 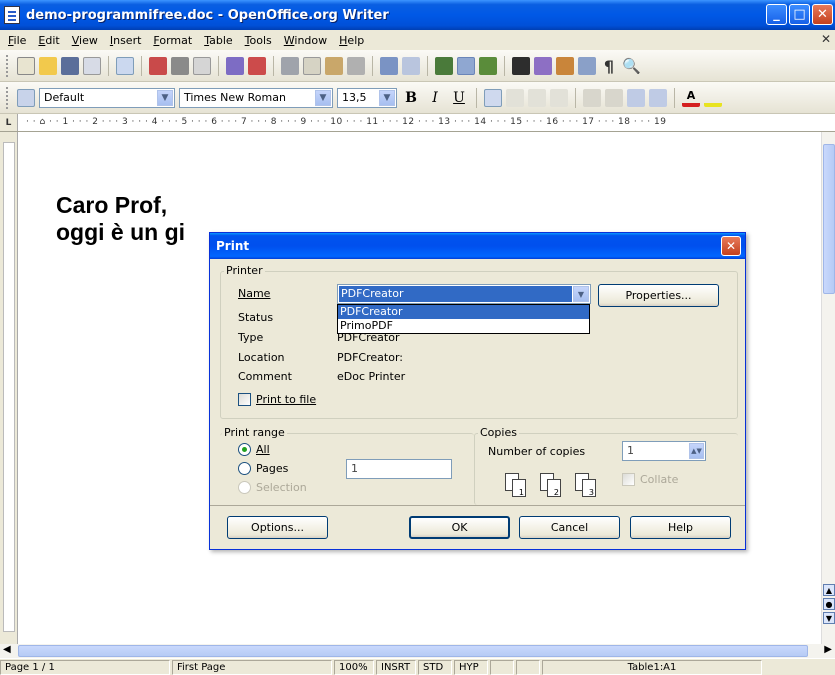 I want to click on scroll-left-icon: ◀, so click(x=7, y=649).